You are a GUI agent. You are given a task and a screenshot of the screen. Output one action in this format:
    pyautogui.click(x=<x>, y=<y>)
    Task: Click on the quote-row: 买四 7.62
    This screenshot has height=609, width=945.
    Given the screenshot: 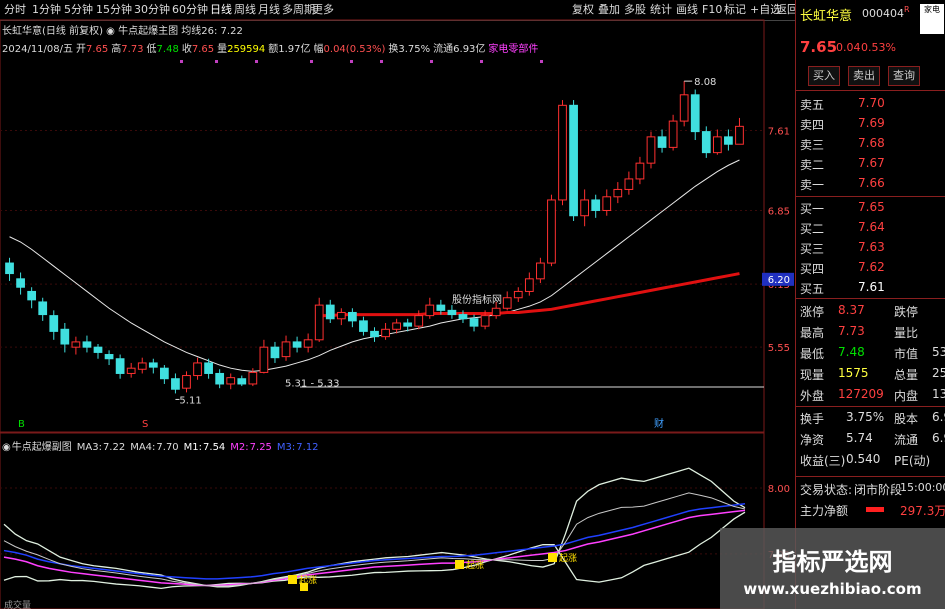 What is the action you would take?
    pyautogui.click(x=870, y=267)
    